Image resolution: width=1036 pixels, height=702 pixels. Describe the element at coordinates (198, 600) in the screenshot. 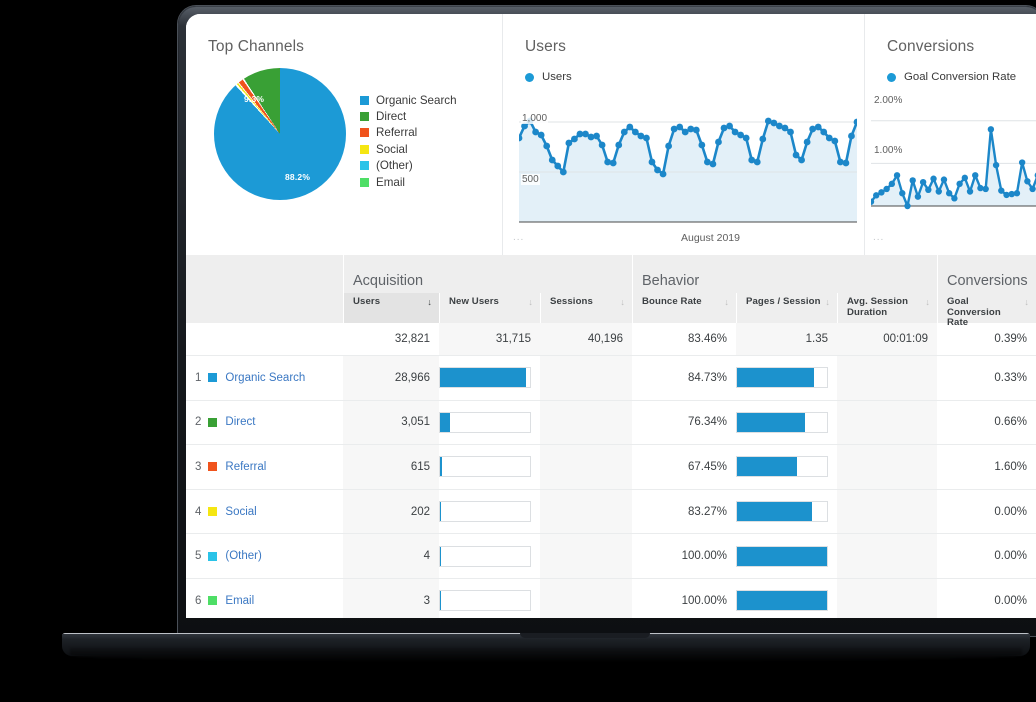

I see `row-rank: 6` at that location.